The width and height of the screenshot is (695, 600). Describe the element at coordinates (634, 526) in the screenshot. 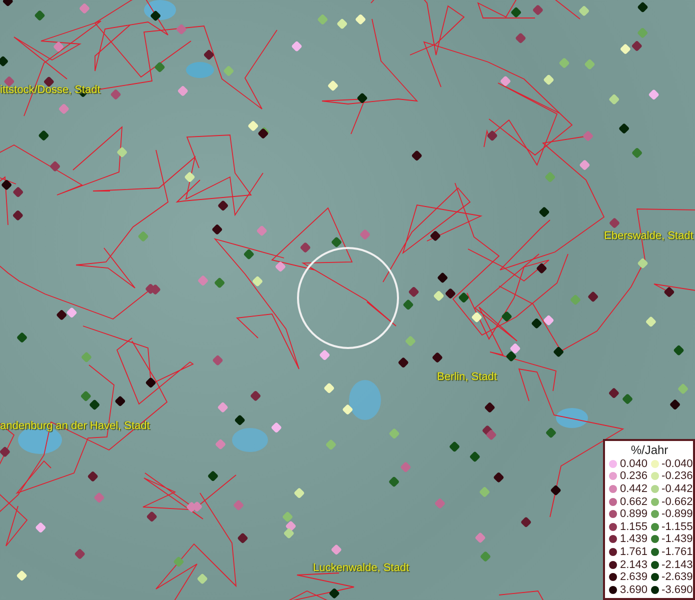

I see `legend-value: 1.155` at that location.